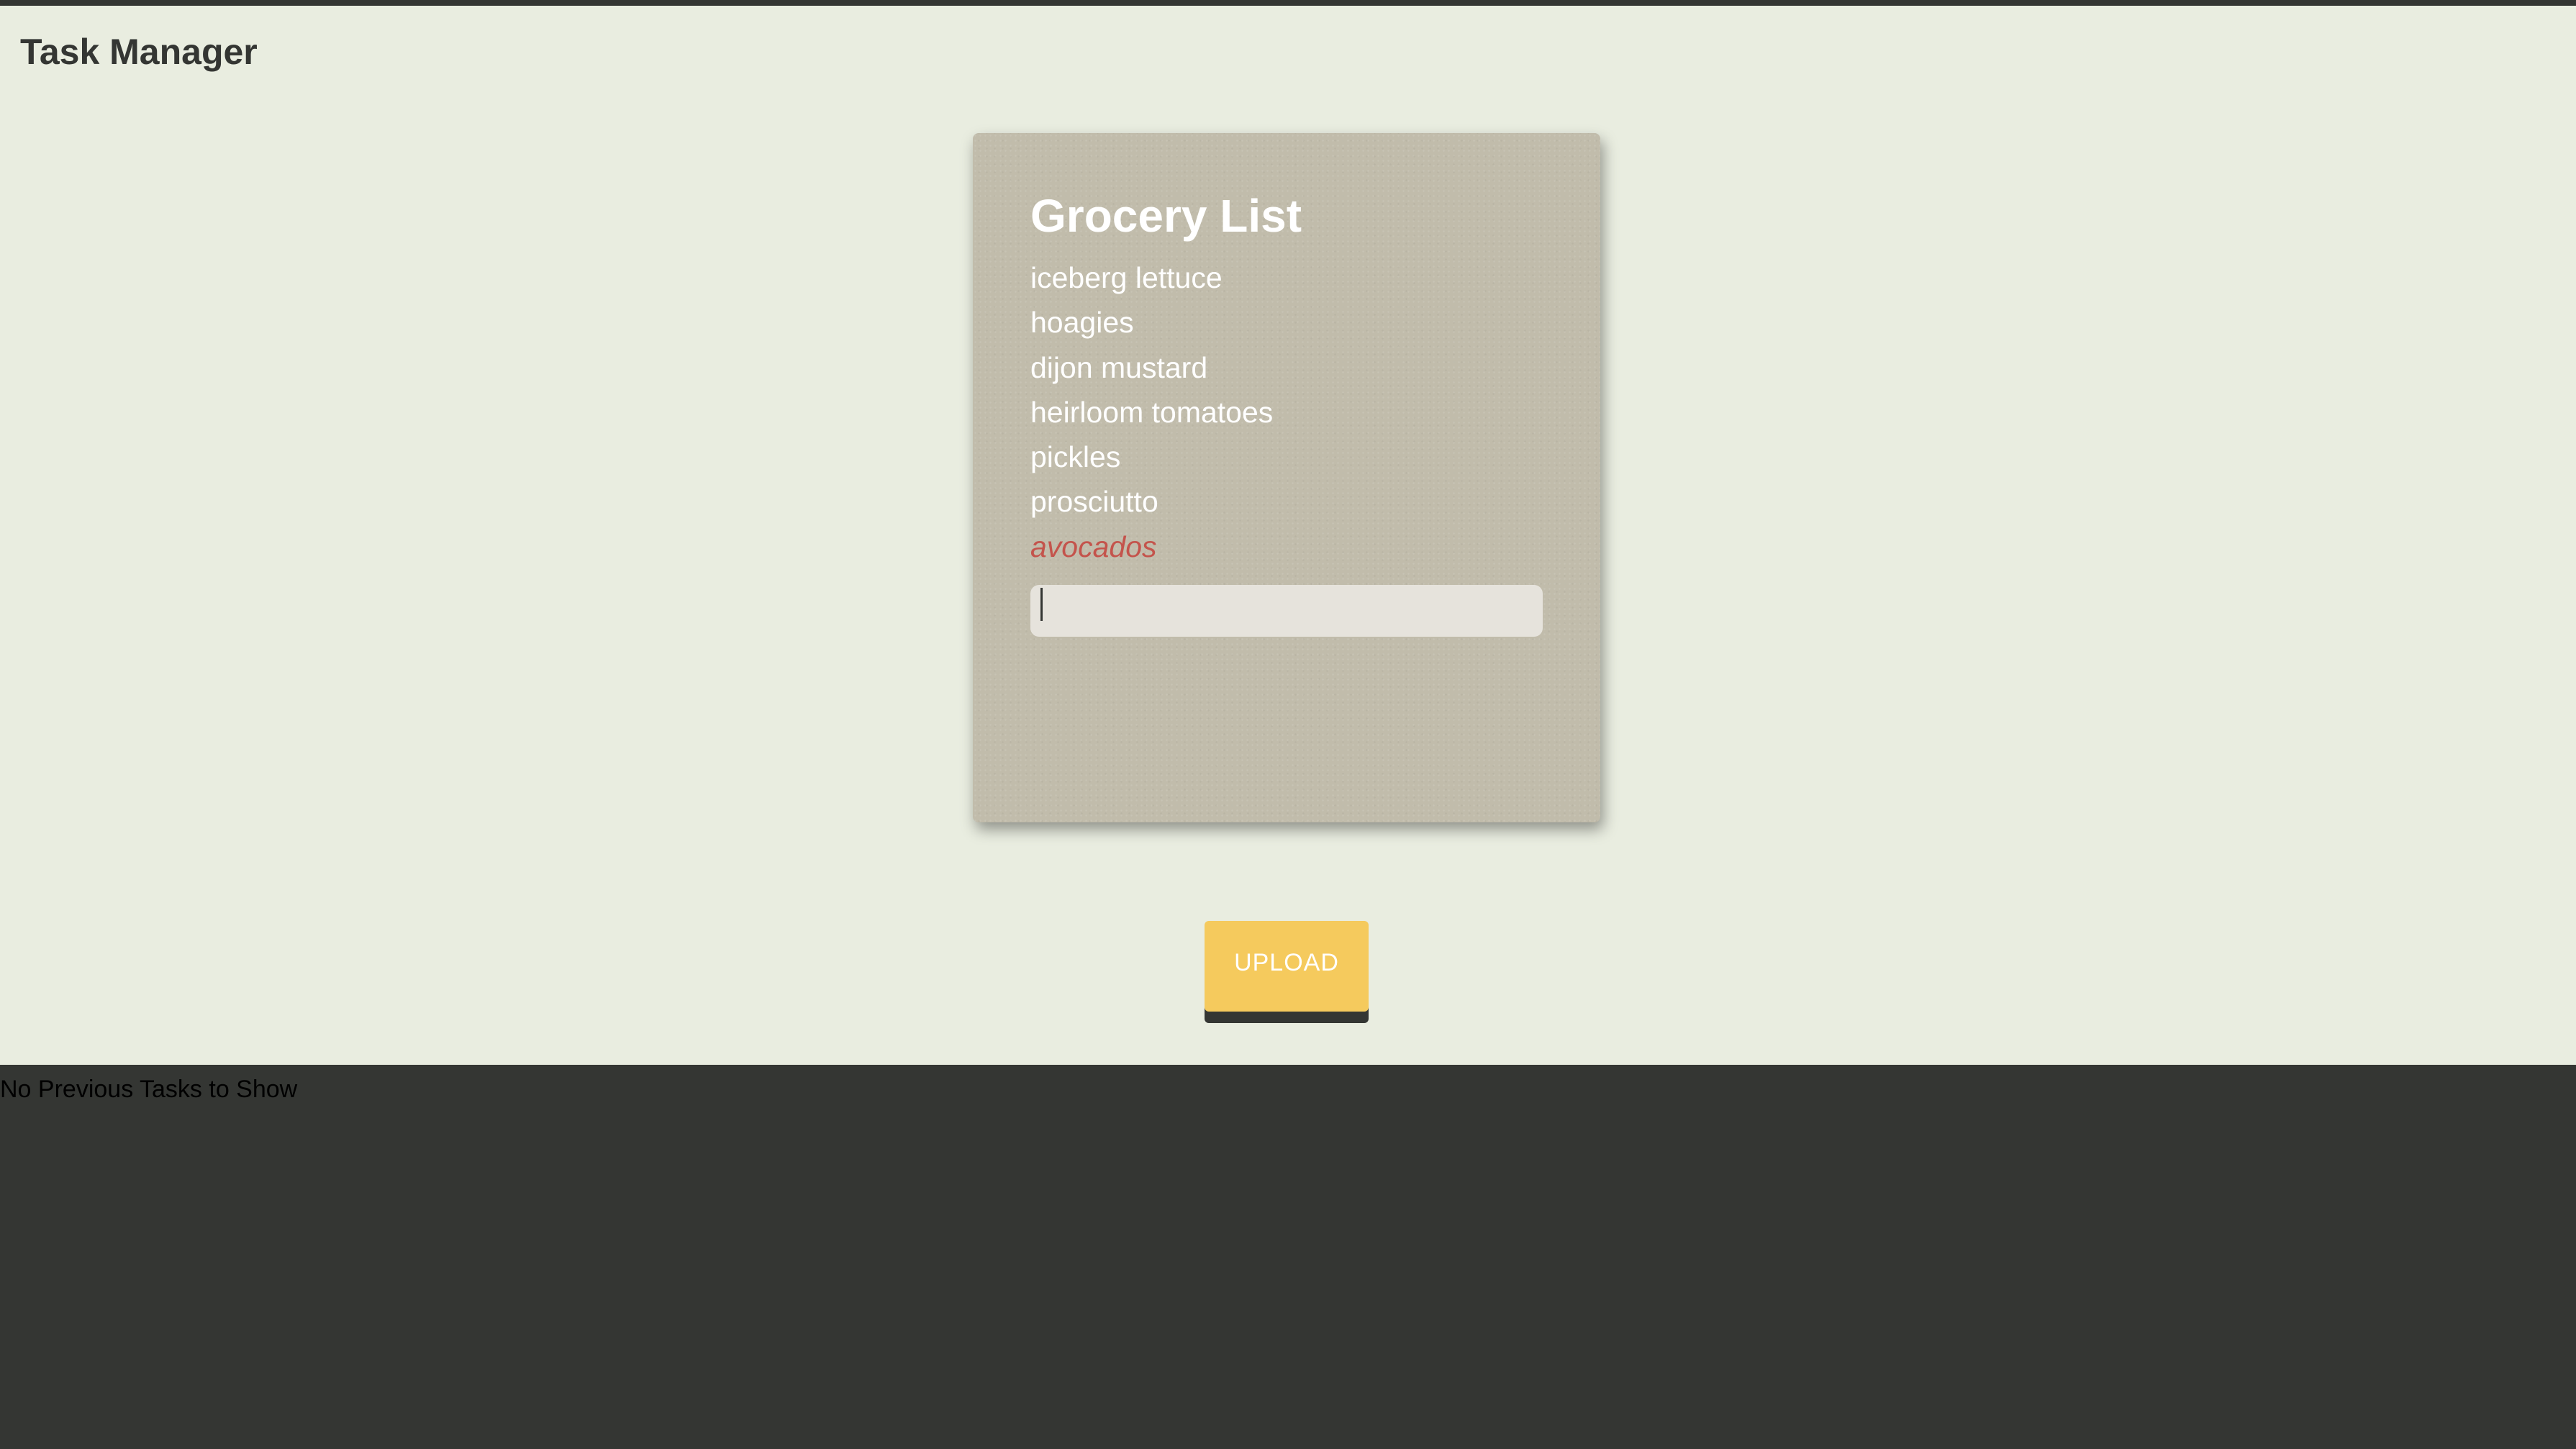 This screenshot has width=2576, height=1449. I want to click on list-item: dijon mustard, so click(1286, 367).